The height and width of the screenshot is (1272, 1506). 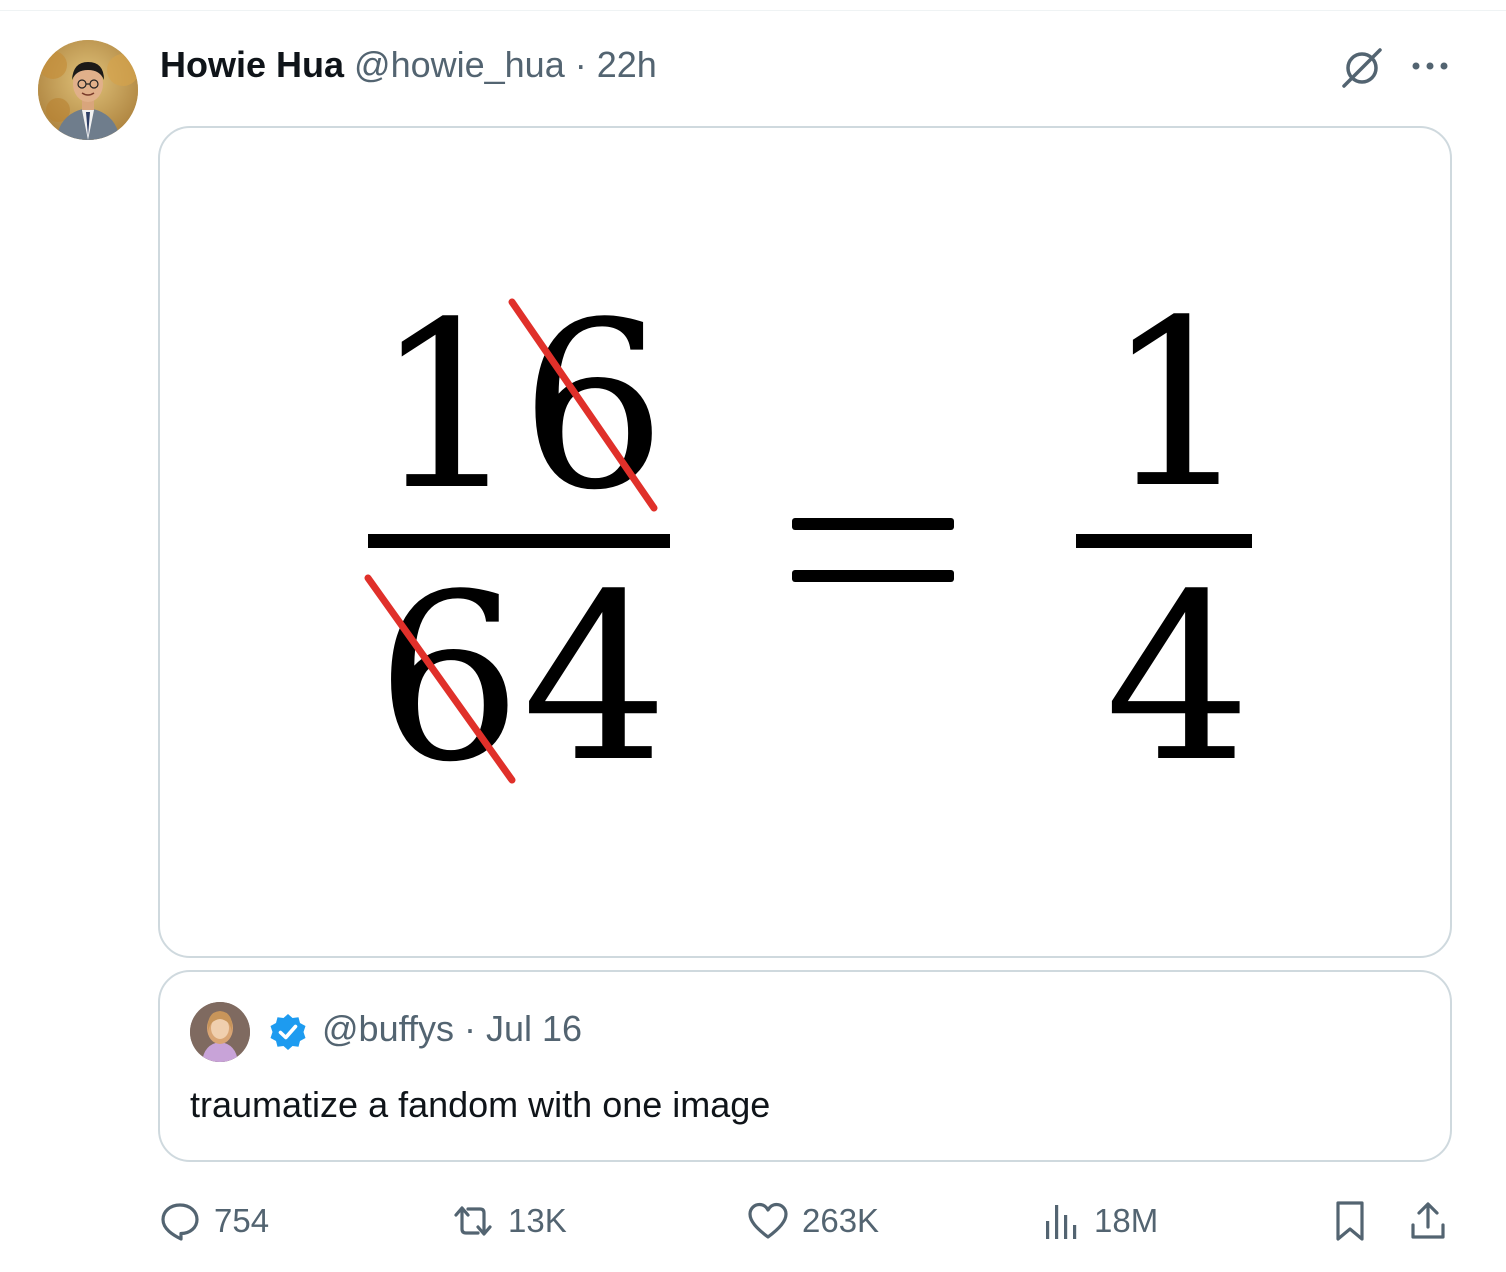 What do you see at coordinates (473, 1221) in the screenshot?
I see `repost-icon` at bounding box center [473, 1221].